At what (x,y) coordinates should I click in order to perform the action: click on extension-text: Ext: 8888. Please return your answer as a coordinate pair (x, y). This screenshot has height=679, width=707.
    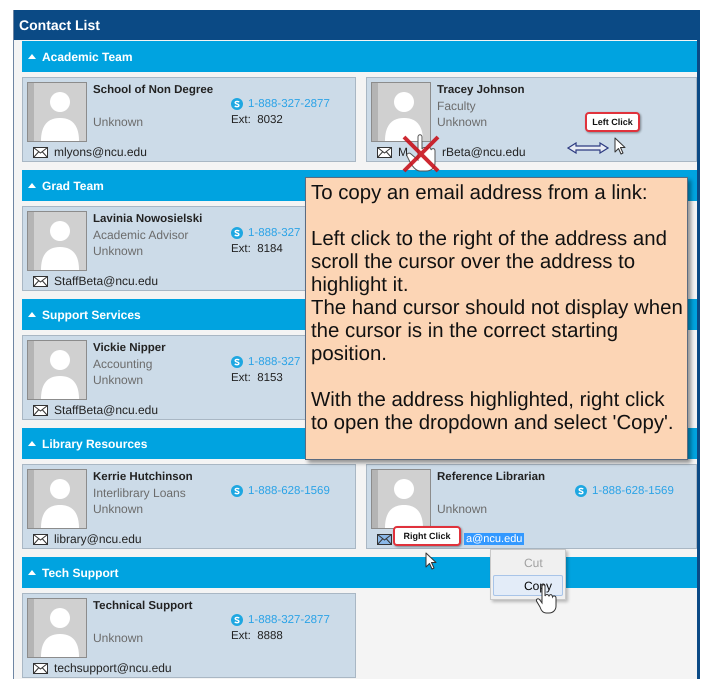
    Looking at the image, I should click on (257, 636).